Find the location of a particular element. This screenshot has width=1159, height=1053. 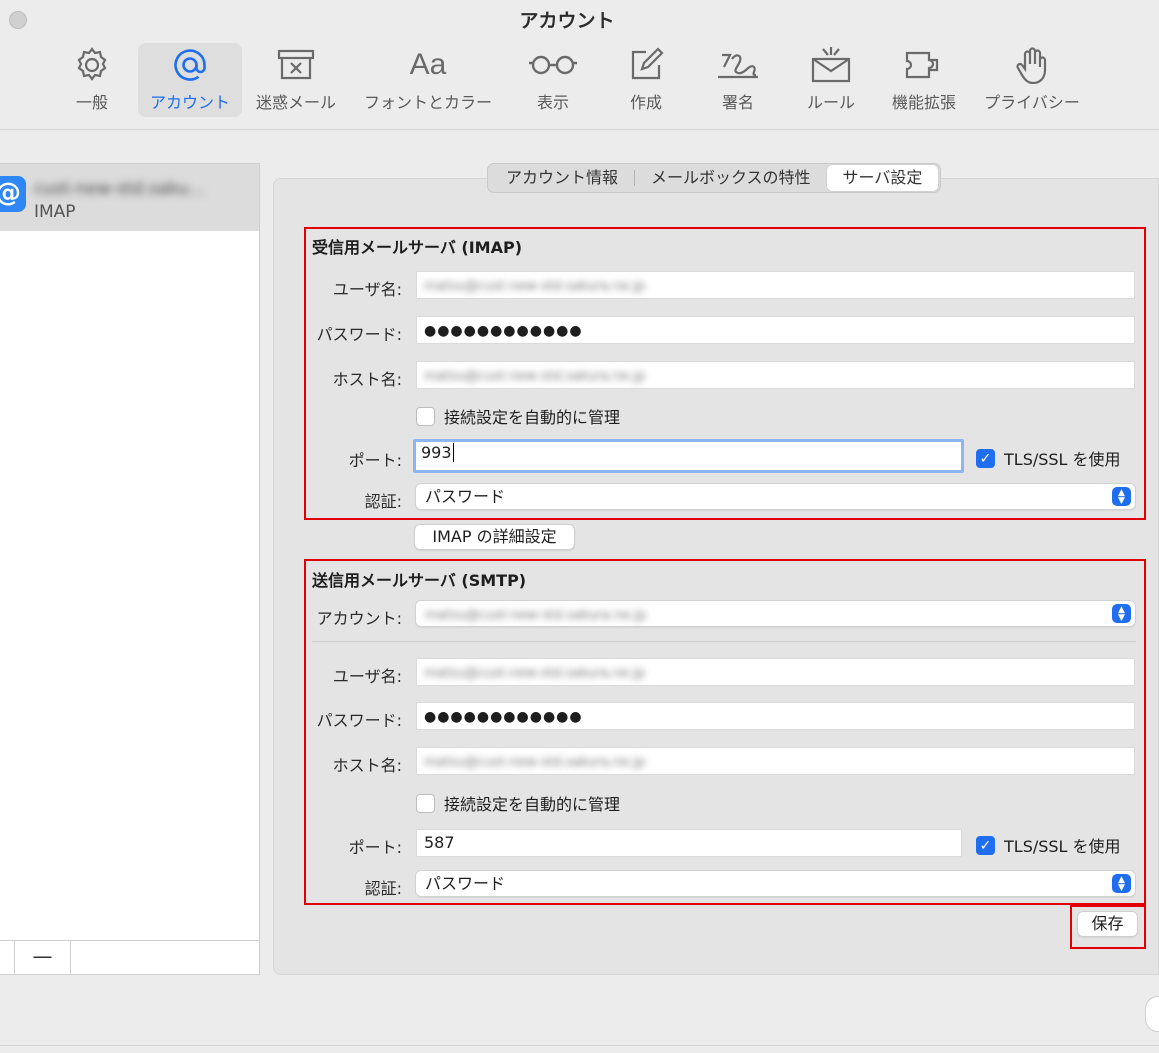

account-row: @ cust-new-std.saku... IMAP is located at coordinates (129, 197).